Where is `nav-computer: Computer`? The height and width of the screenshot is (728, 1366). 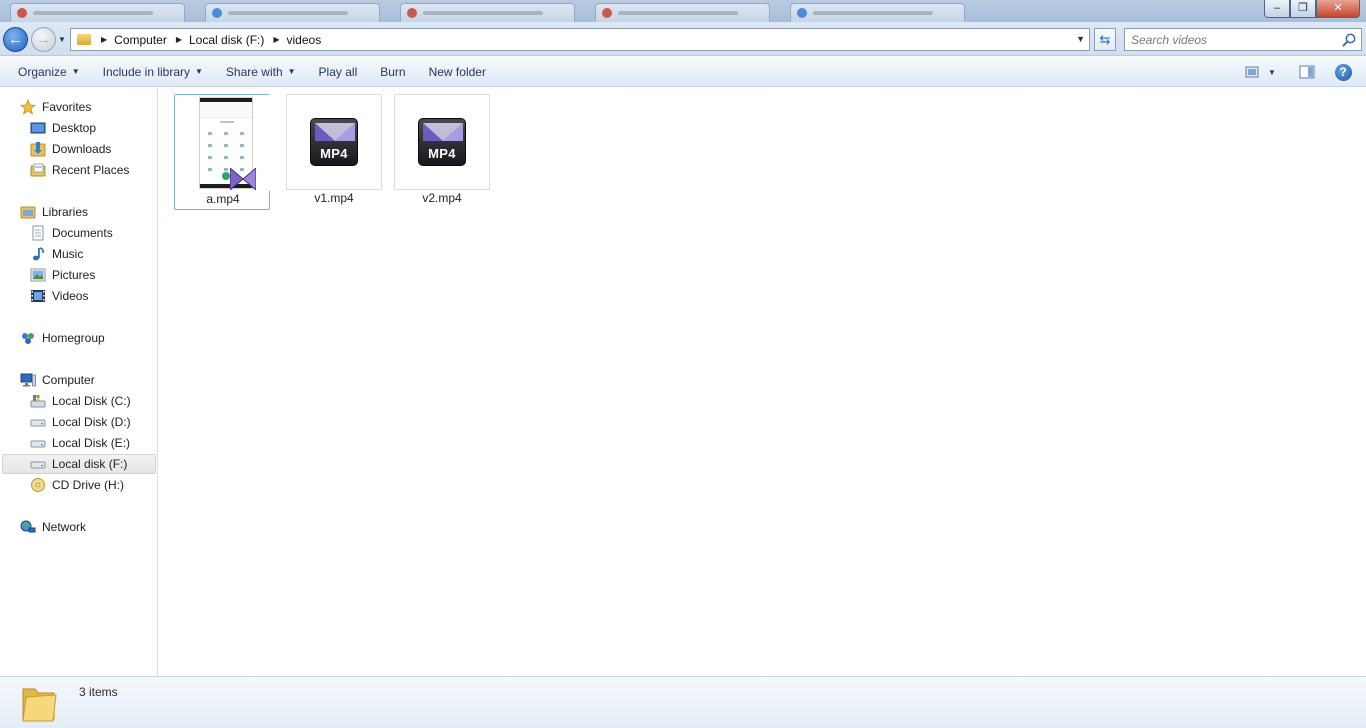
nav-computer: Computer is located at coordinates (57, 380).